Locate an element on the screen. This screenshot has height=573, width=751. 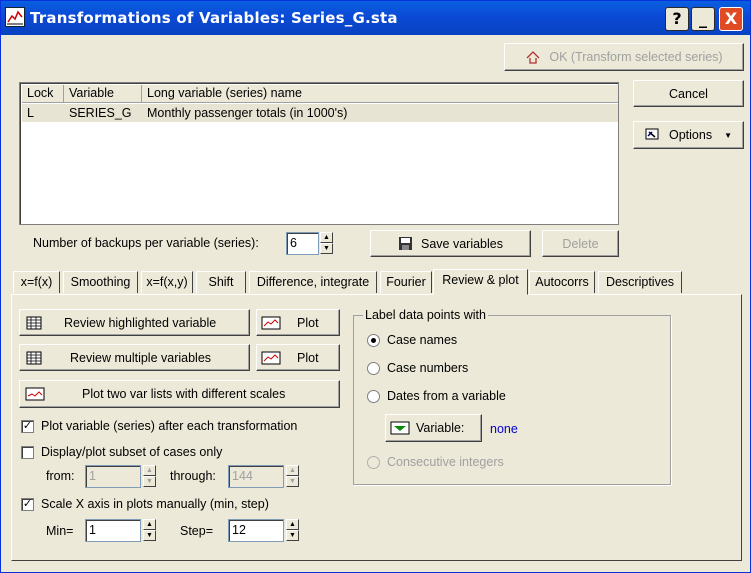
variable-select-button: Variable: is located at coordinates (433, 428).